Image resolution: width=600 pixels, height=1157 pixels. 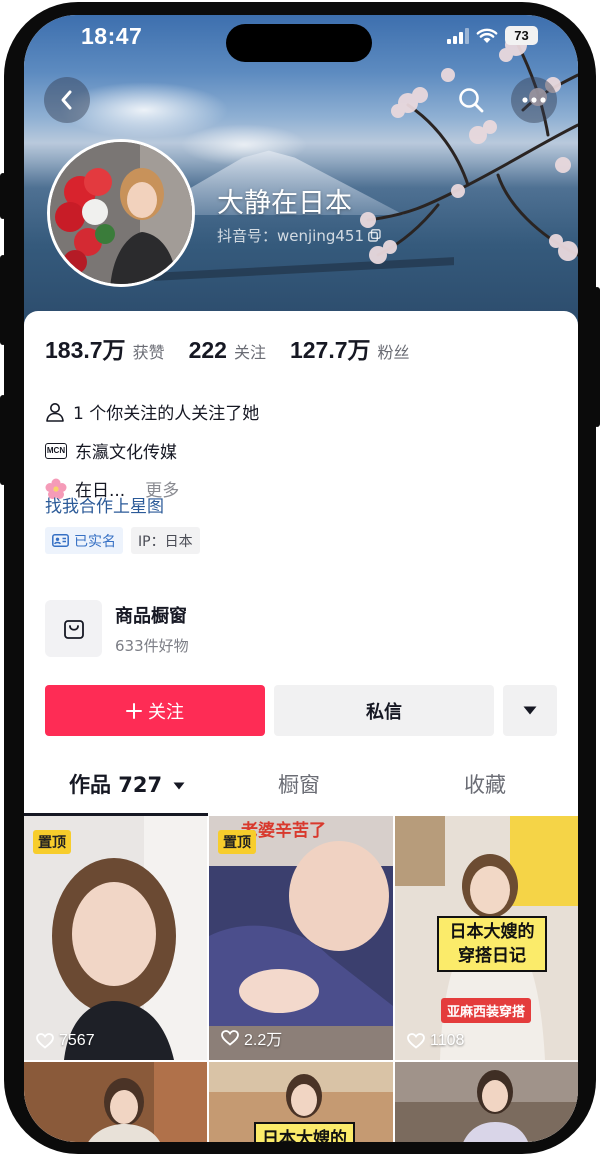 What do you see at coordinates (284, 203) in the screenshot?
I see `nickname: 大静在日本` at bounding box center [284, 203].